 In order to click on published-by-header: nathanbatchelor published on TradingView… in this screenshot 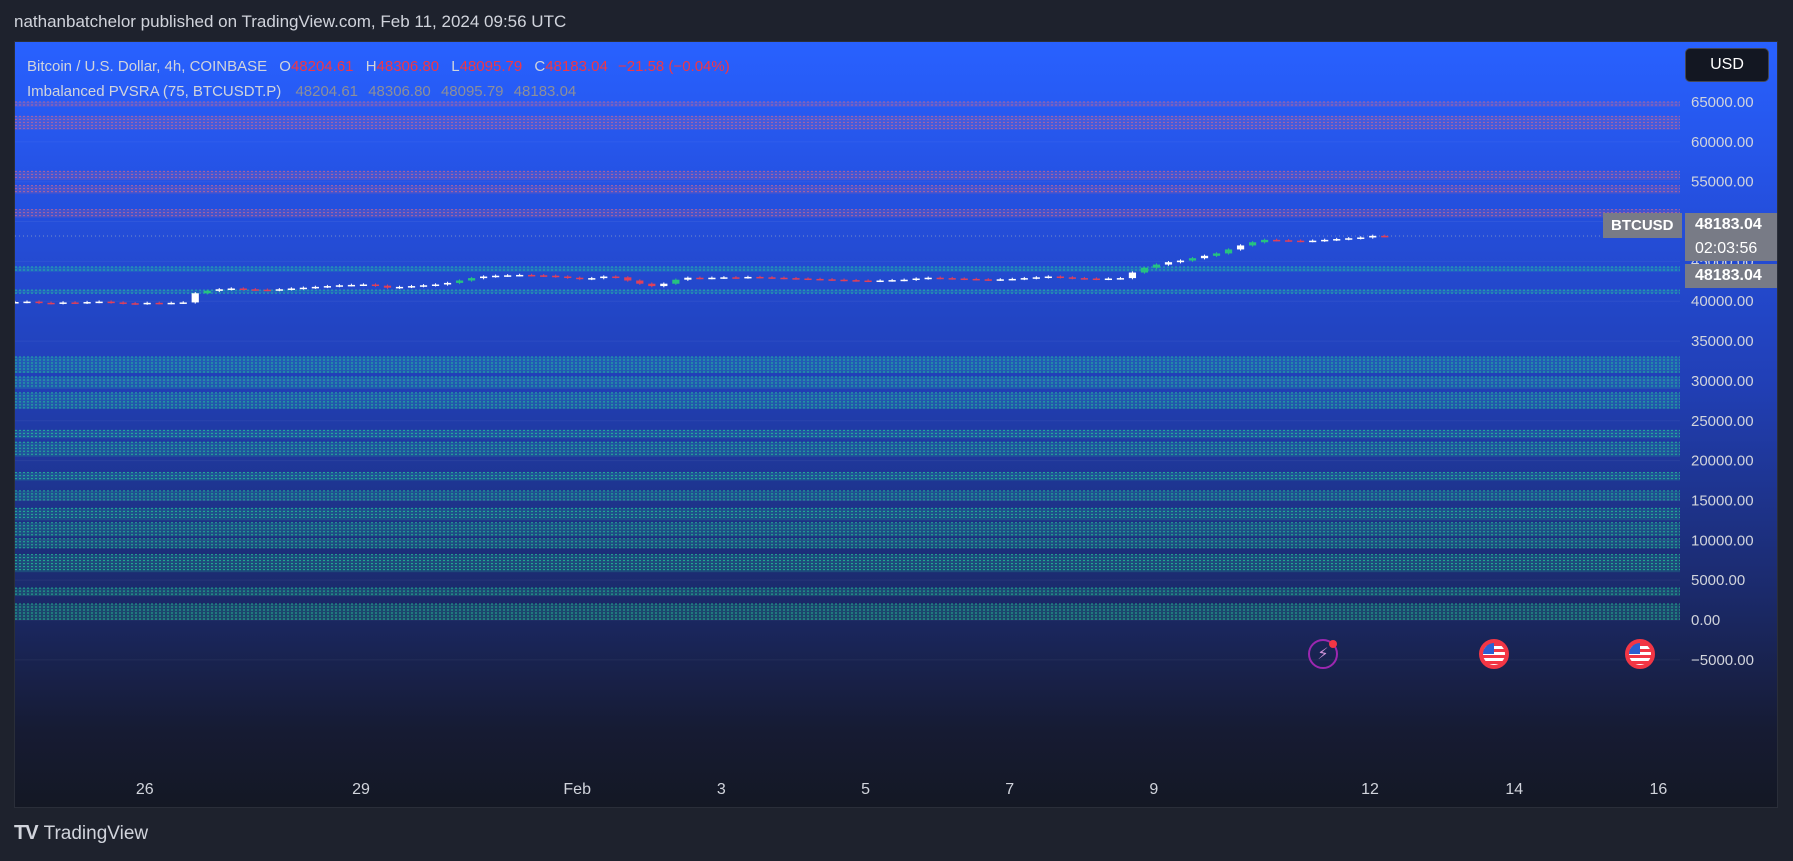, I will do `click(290, 21)`.